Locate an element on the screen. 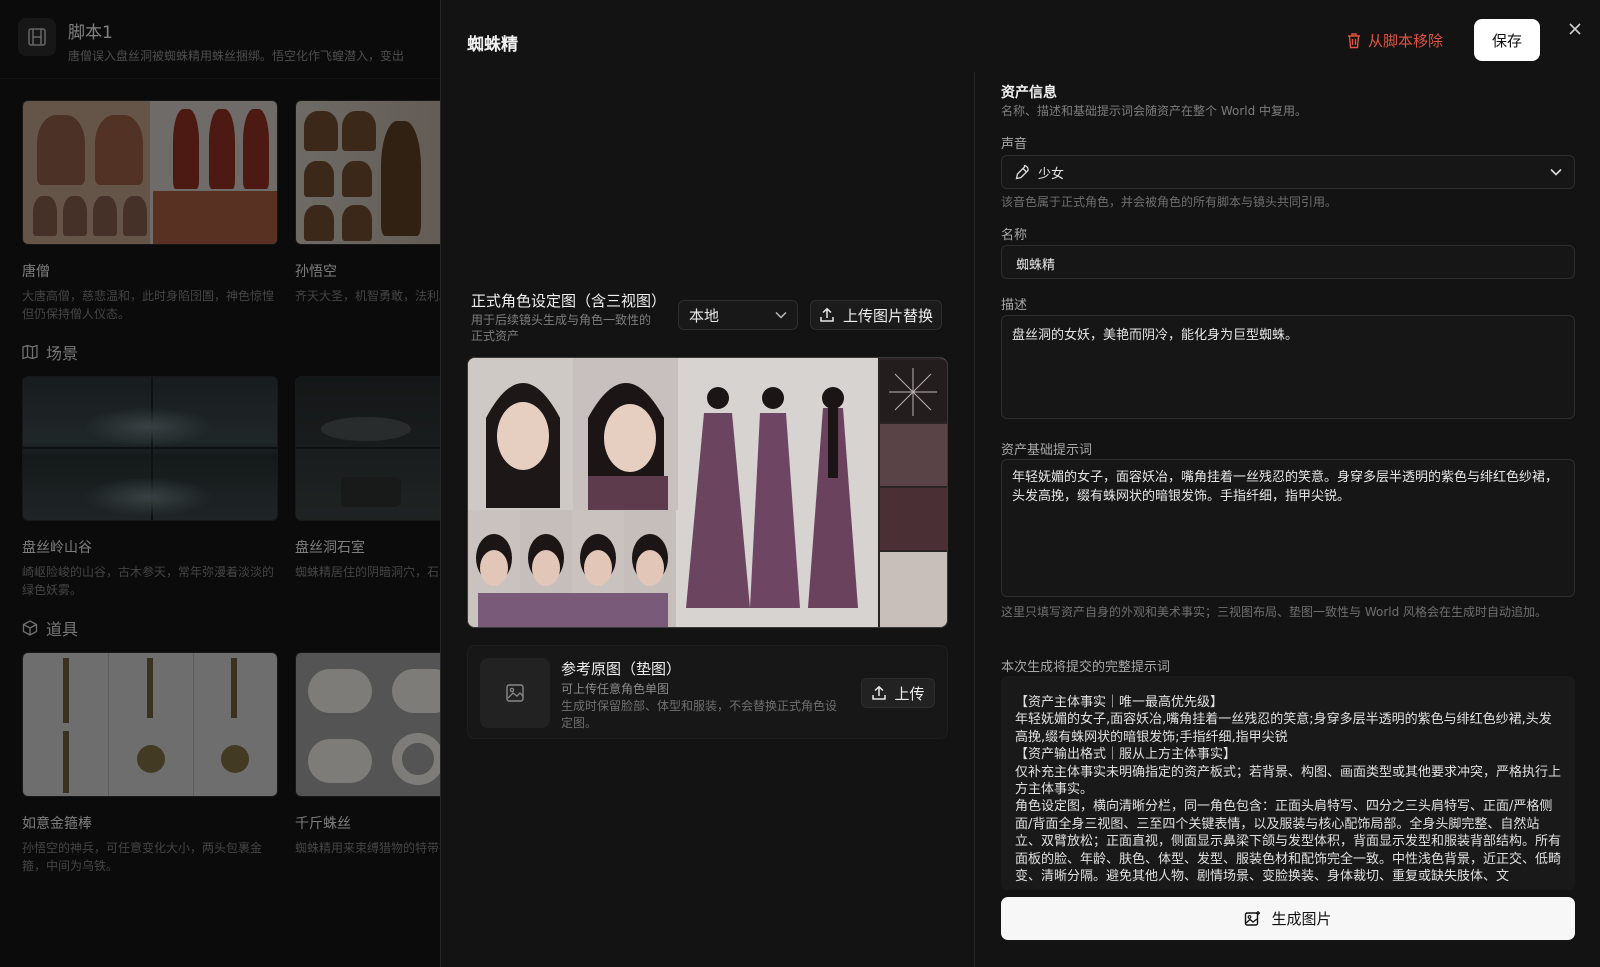 The image size is (1600, 967). voice-select: 少女 is located at coordinates (1288, 172).